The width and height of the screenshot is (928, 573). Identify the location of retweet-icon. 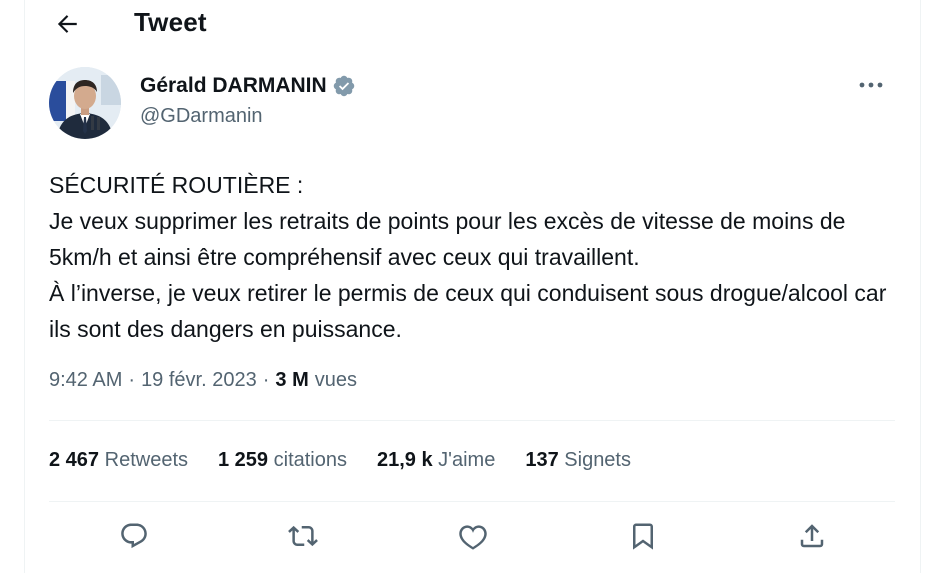
(303, 536).